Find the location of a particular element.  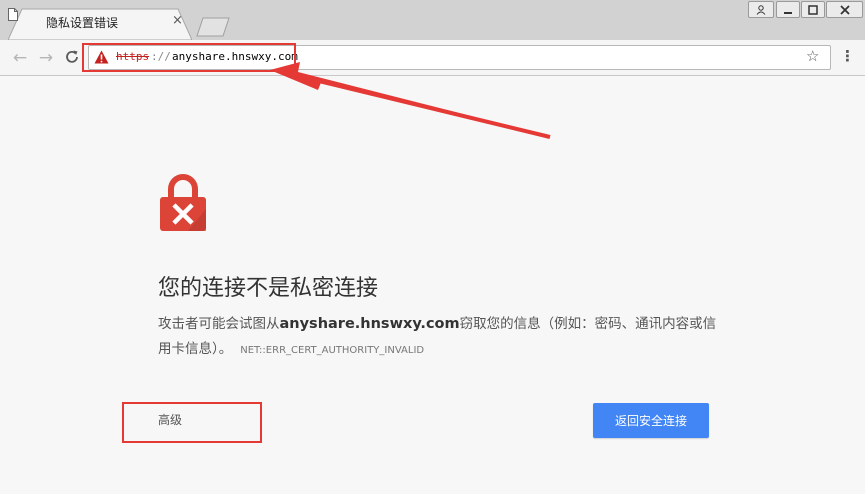

bookmark-star-icon: ☆ is located at coordinates (812, 56).